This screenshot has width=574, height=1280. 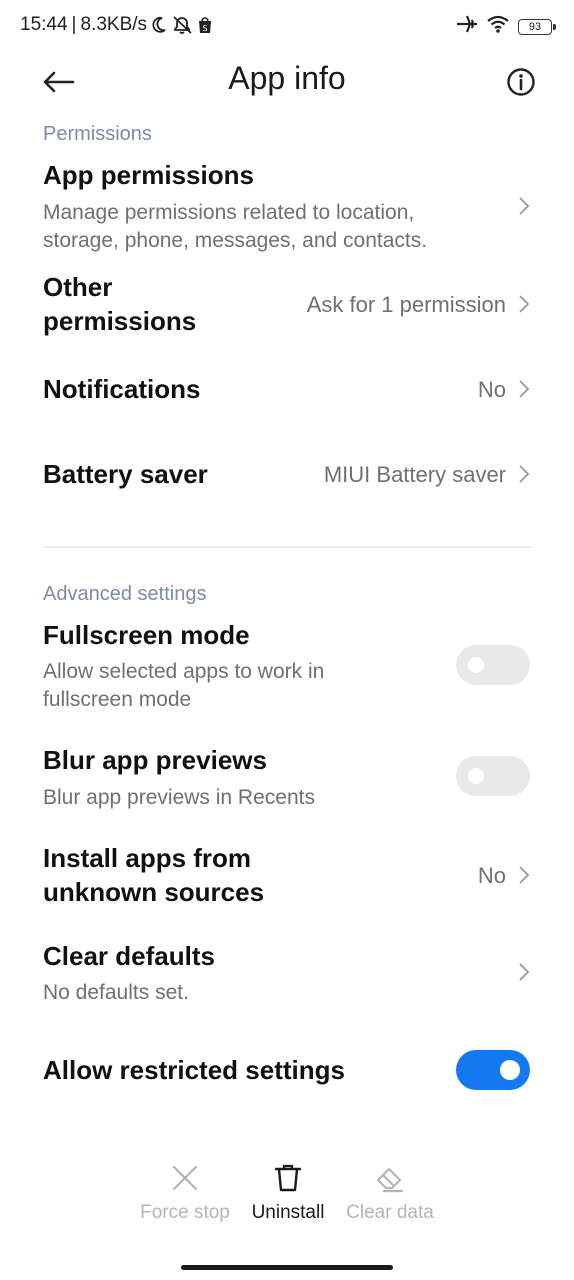 I want to click on status-time: 15:44, so click(x=44, y=24).